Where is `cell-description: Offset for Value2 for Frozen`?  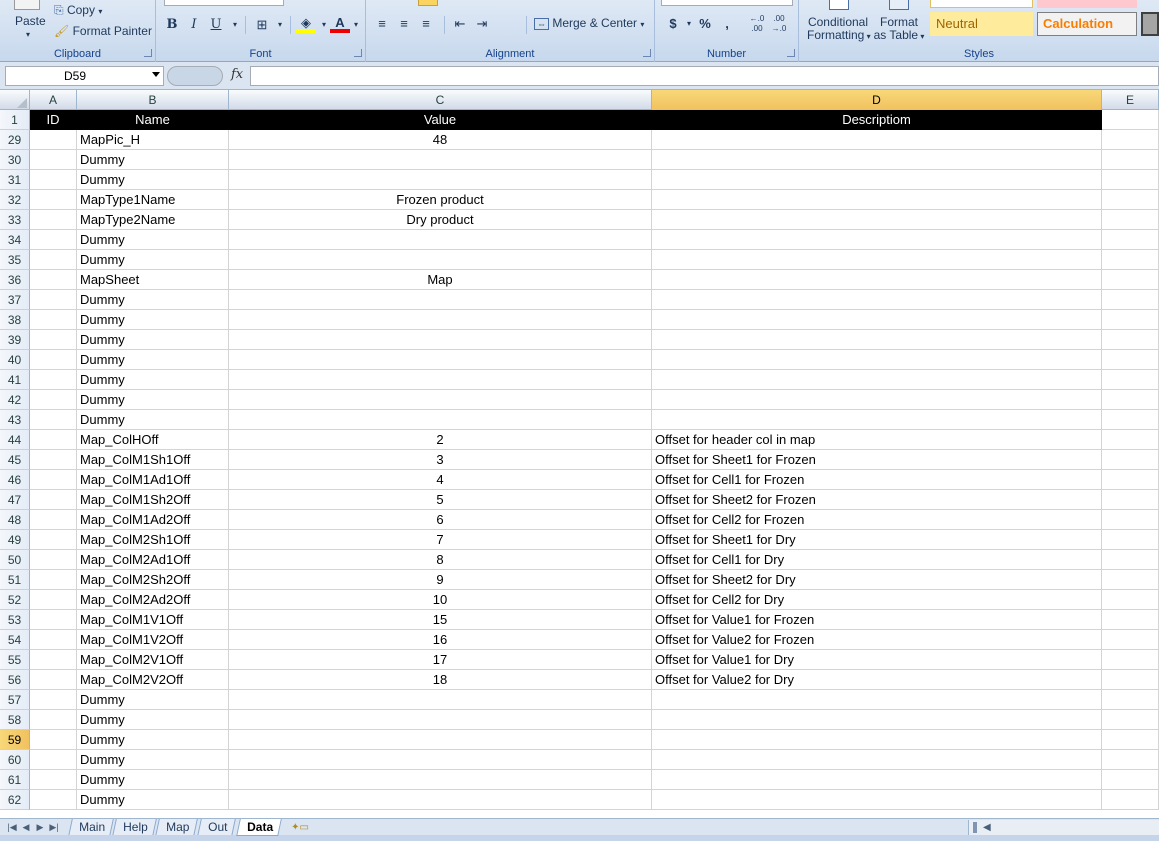
cell-description: Offset for Value2 for Frozen is located at coordinates (877, 640).